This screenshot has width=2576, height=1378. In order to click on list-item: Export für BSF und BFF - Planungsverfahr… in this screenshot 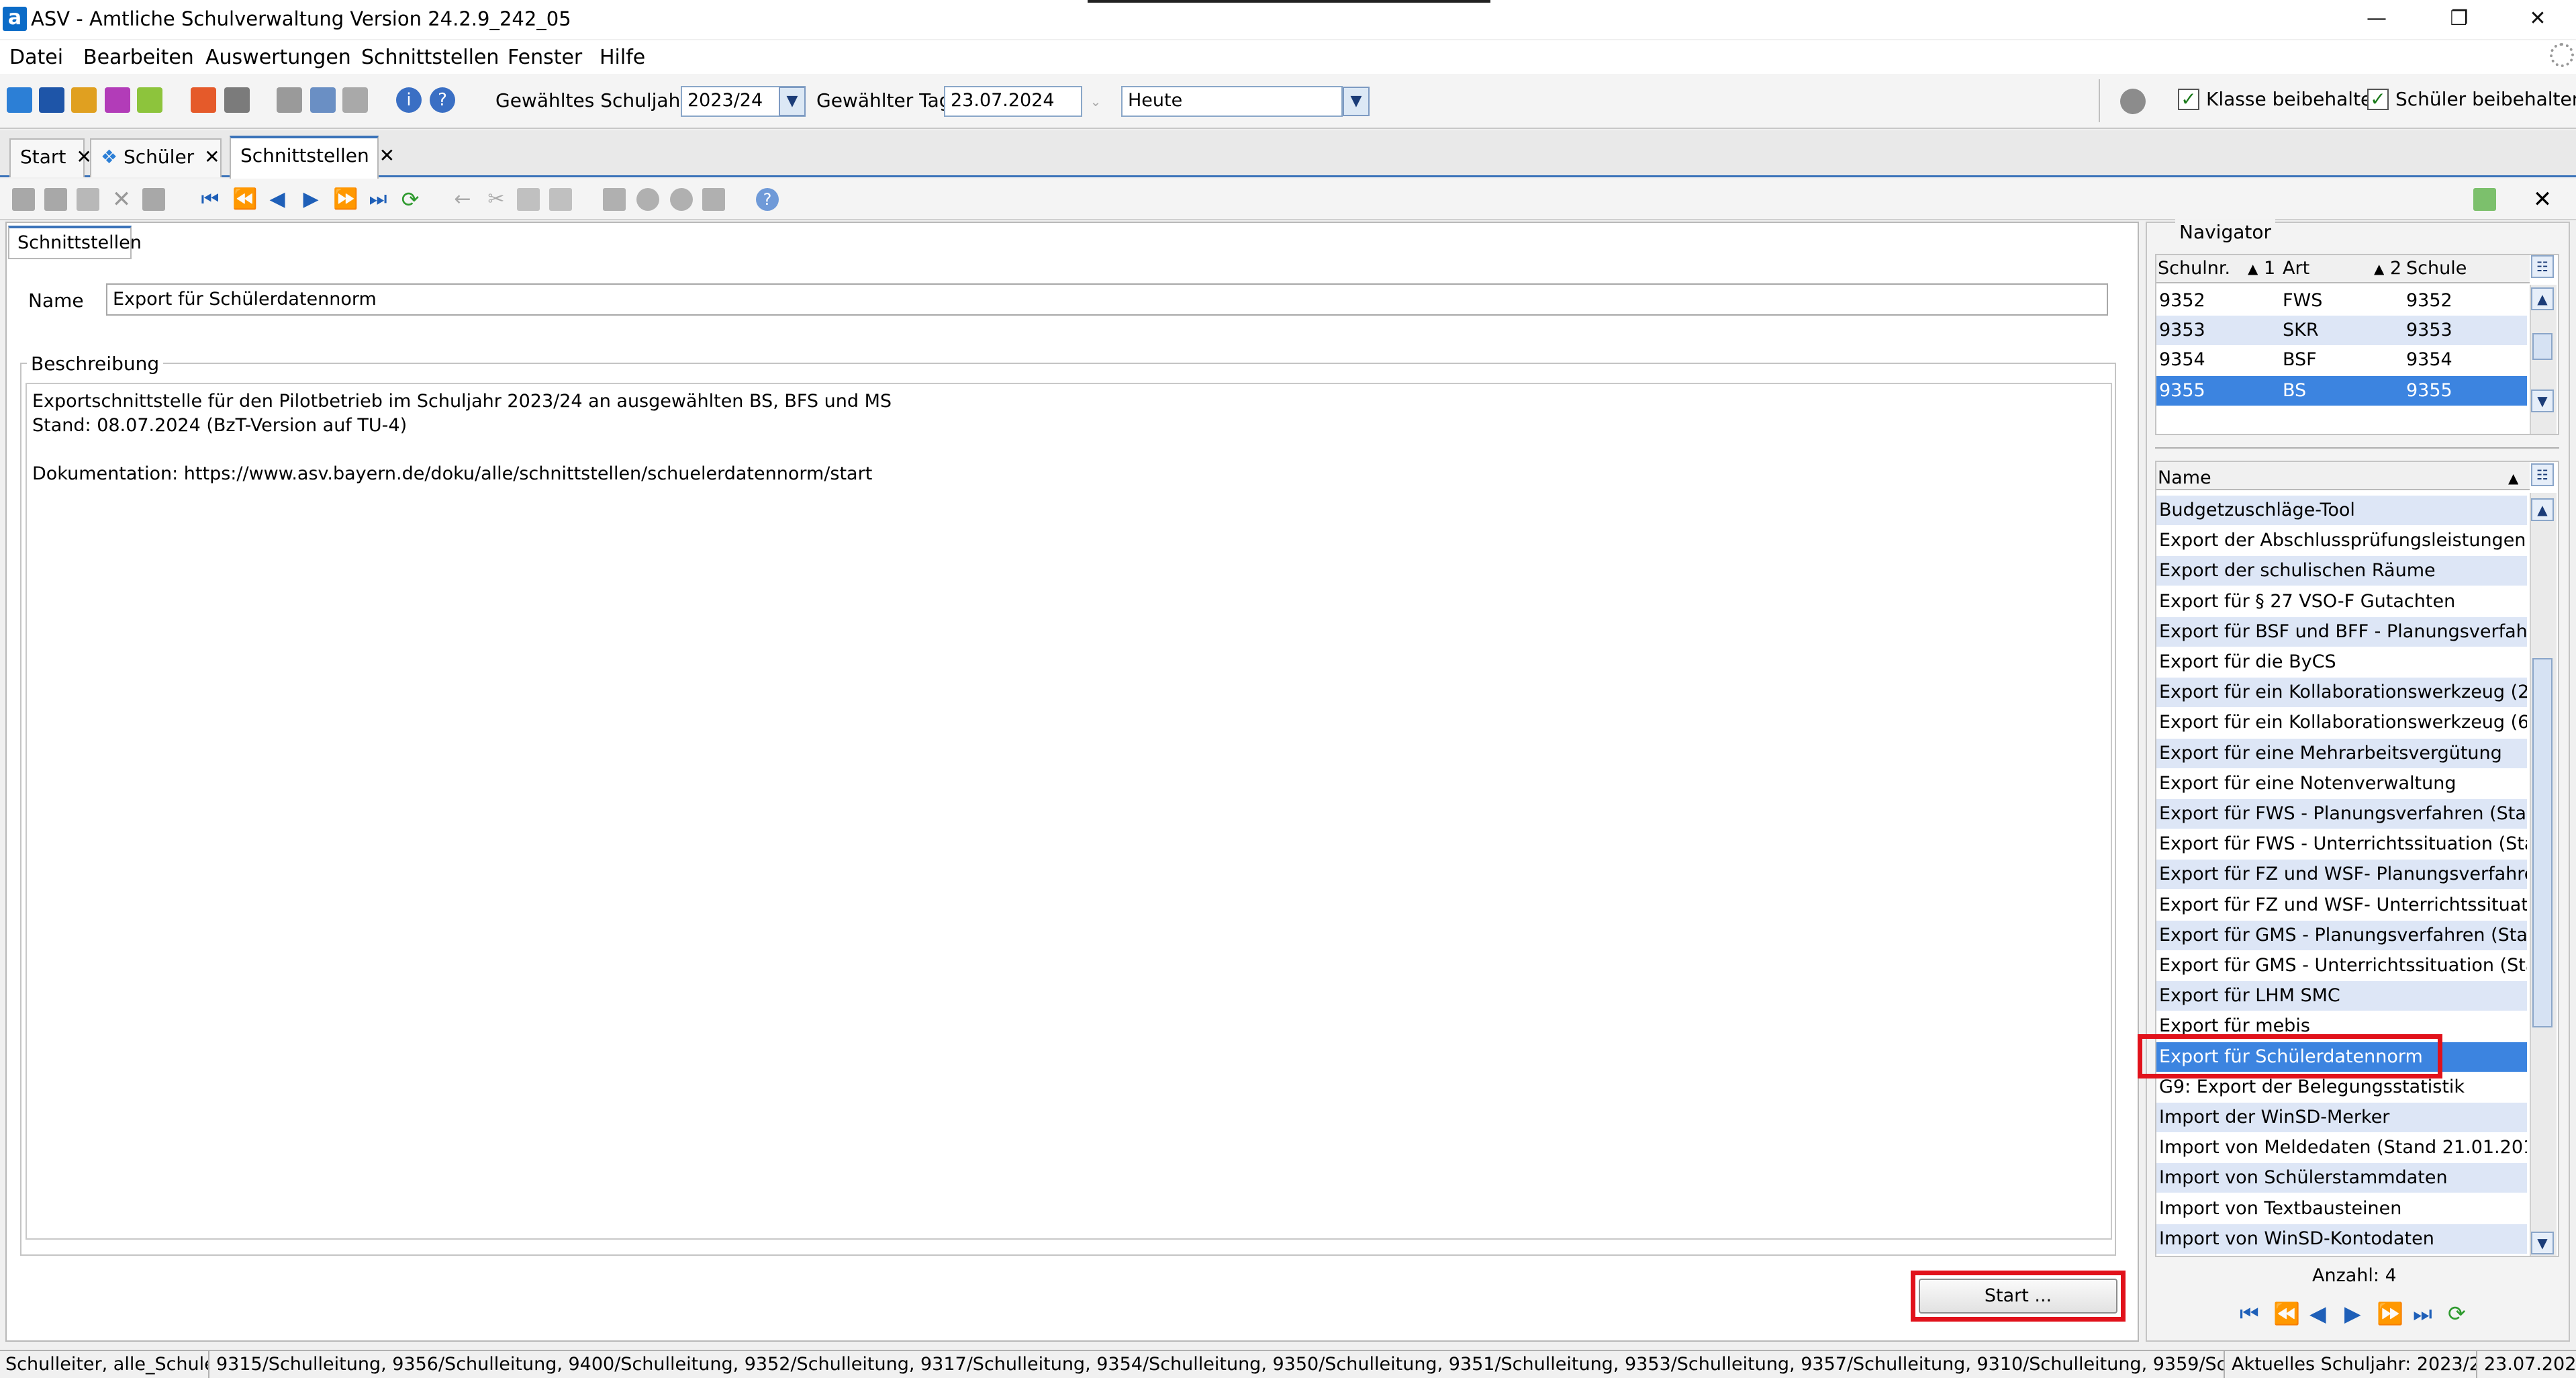, I will do `click(2341, 631)`.